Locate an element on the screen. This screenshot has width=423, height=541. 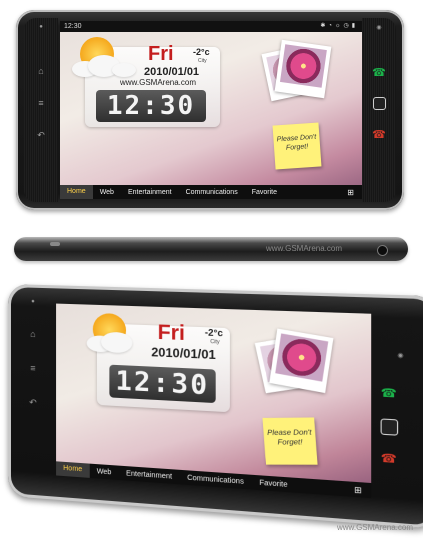
cloud-icon is located at coordinates (124, 70).